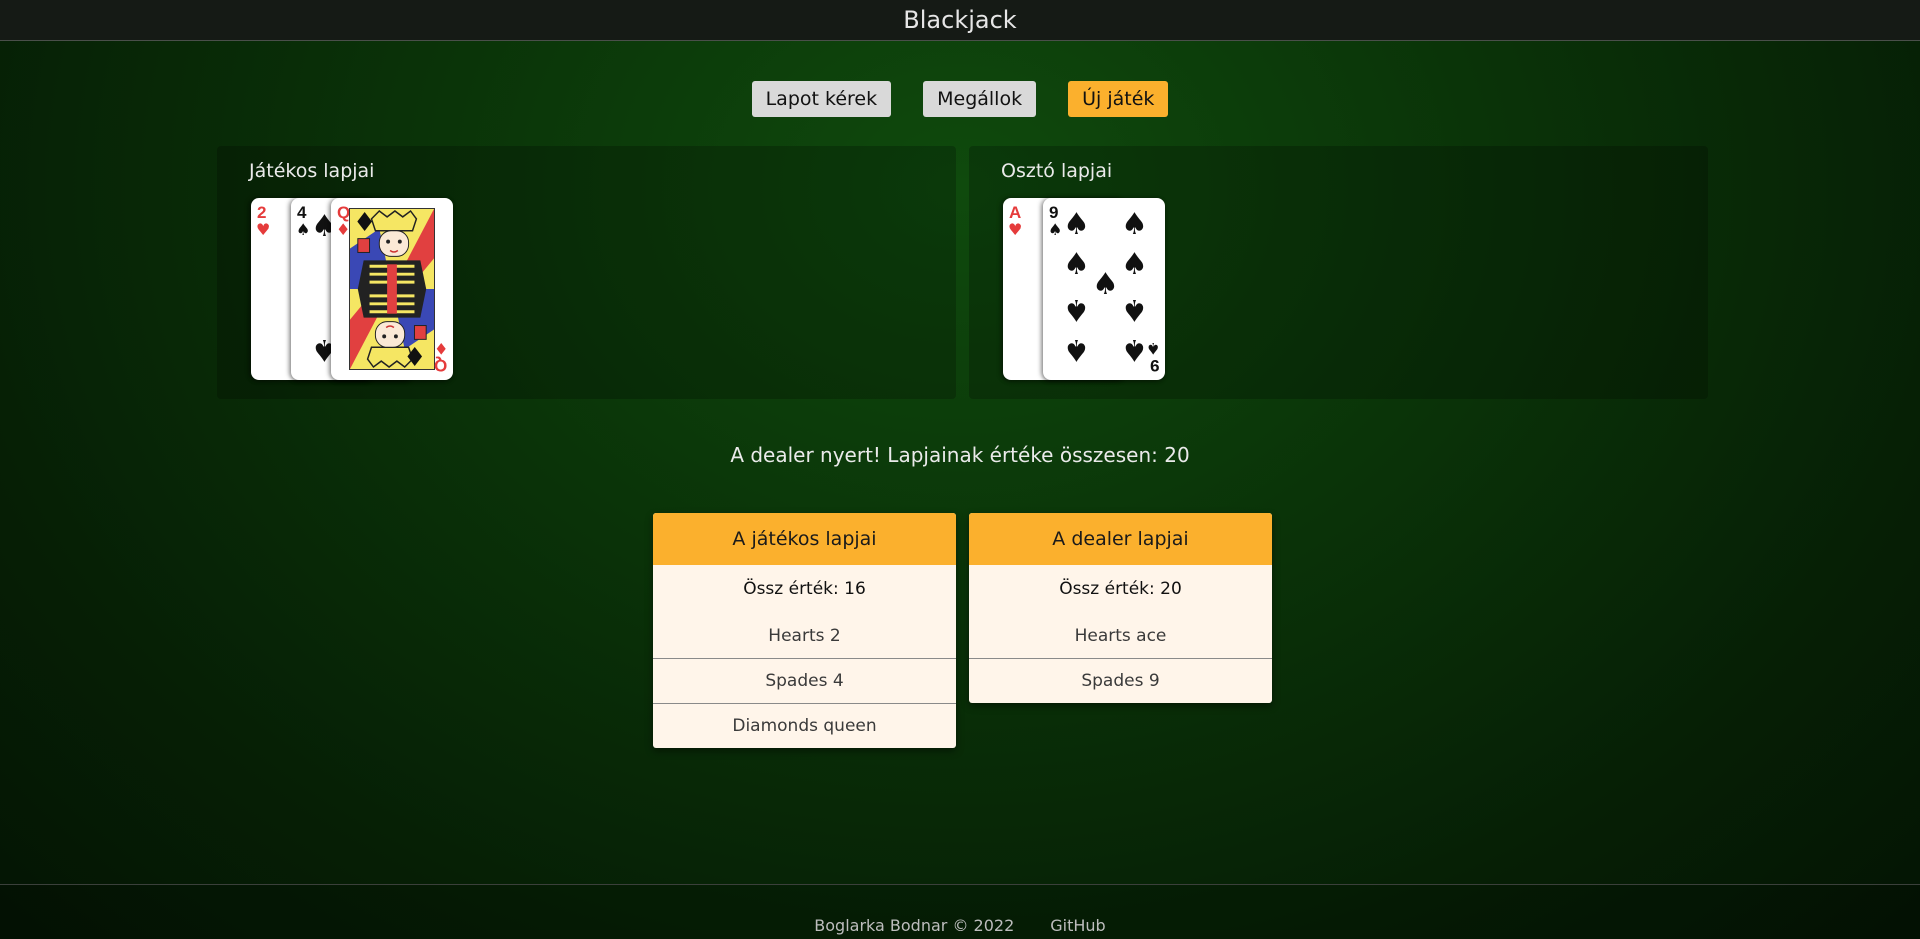  I want to click on github-link: GitHub, so click(1077, 925).